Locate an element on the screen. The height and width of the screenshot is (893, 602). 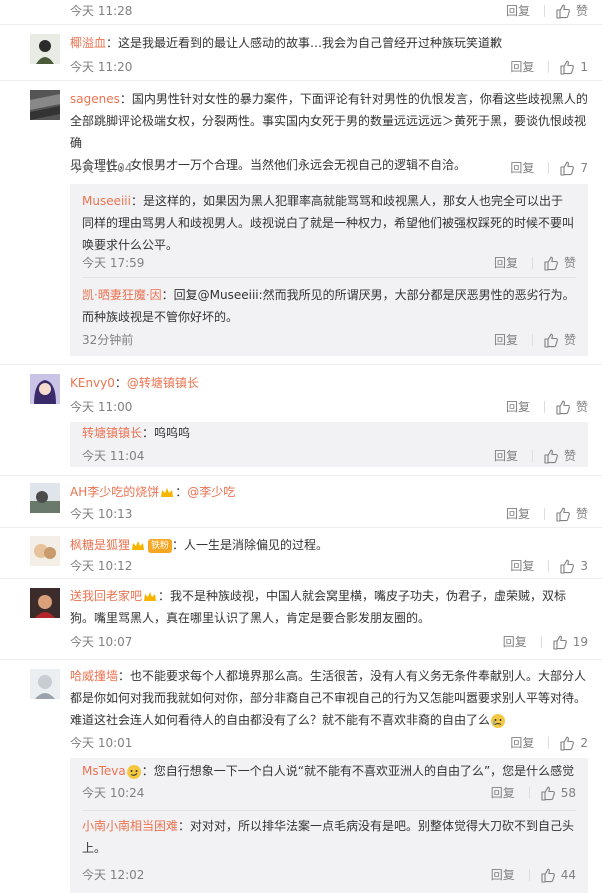
username-link: 椰溢血 is located at coordinates (88, 43).